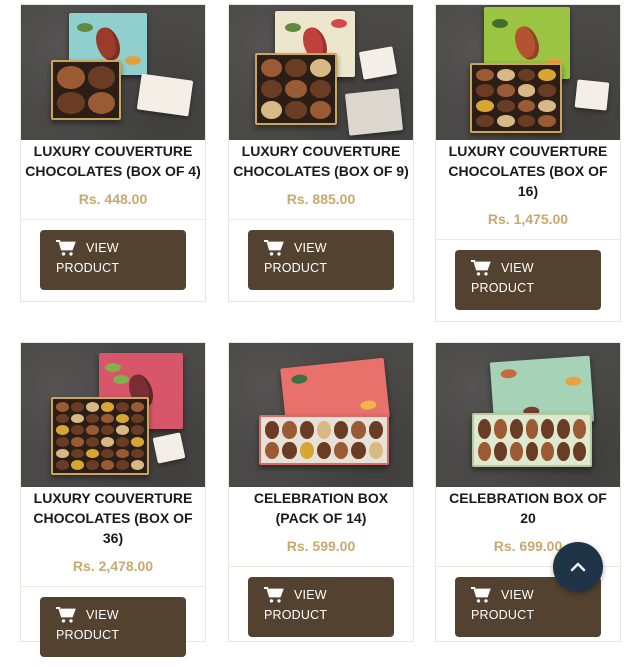  I want to click on product-price: Rs. 2,478.00, so click(113, 566).